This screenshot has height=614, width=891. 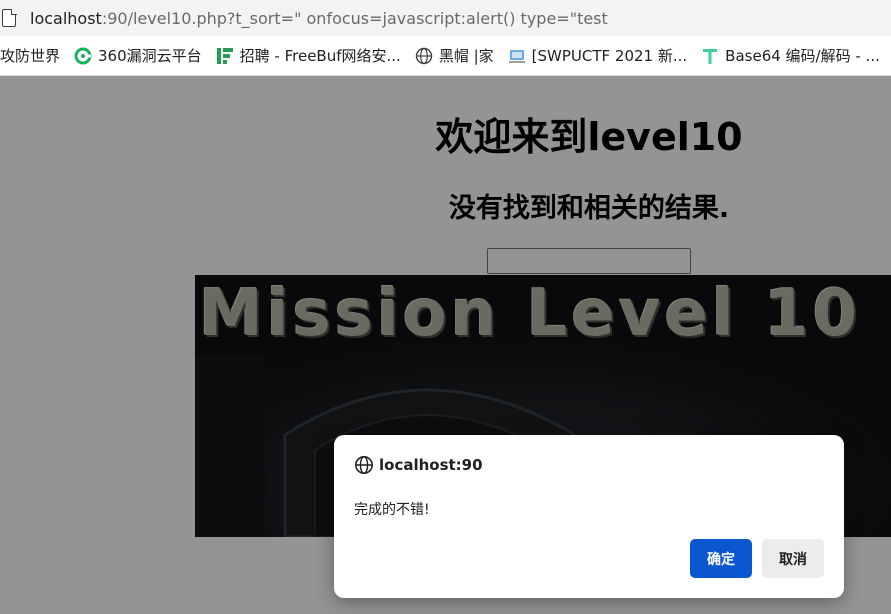 I want to click on bookmark-label: 攻防世界, so click(x=30, y=56).